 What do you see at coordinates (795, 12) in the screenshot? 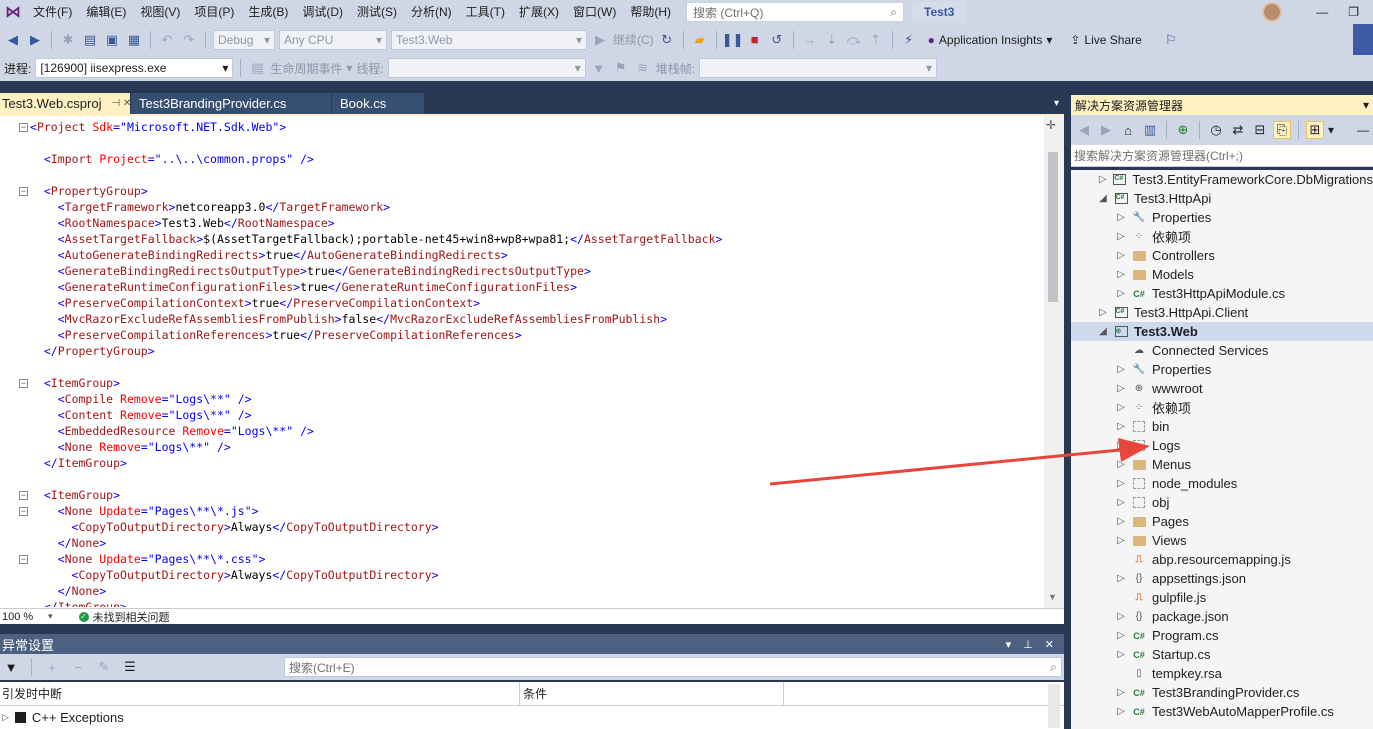
I see `global-search-input: 搜索 (Ctrl+Q) ⌕` at bounding box center [795, 12].